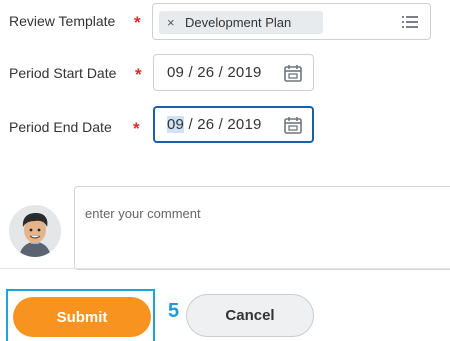 This screenshot has width=450, height=341. What do you see at coordinates (62, 21) in the screenshot?
I see `review-template-label: Review Template` at bounding box center [62, 21].